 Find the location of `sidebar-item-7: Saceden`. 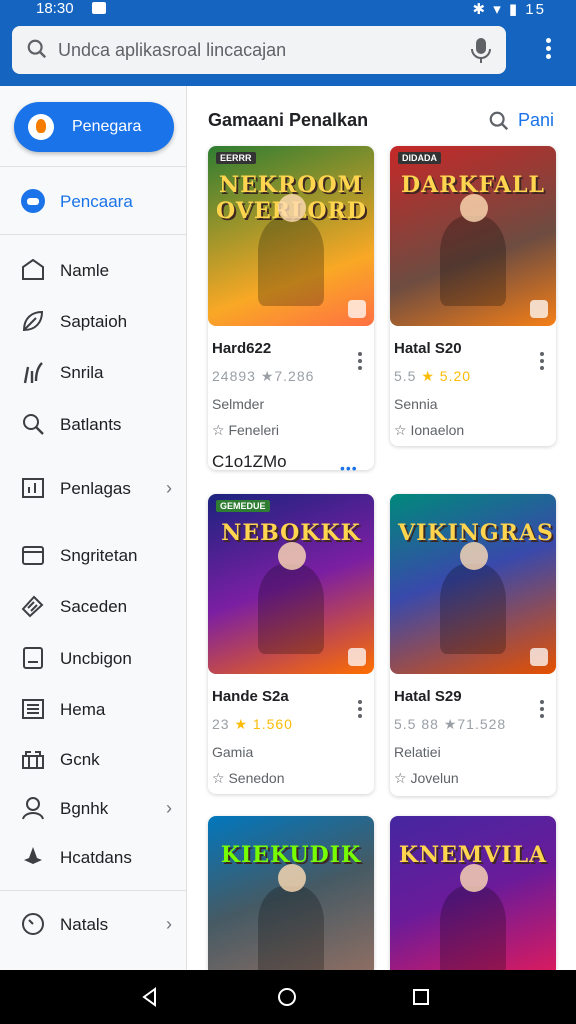

sidebar-item-7: Saceden is located at coordinates (93, 606).